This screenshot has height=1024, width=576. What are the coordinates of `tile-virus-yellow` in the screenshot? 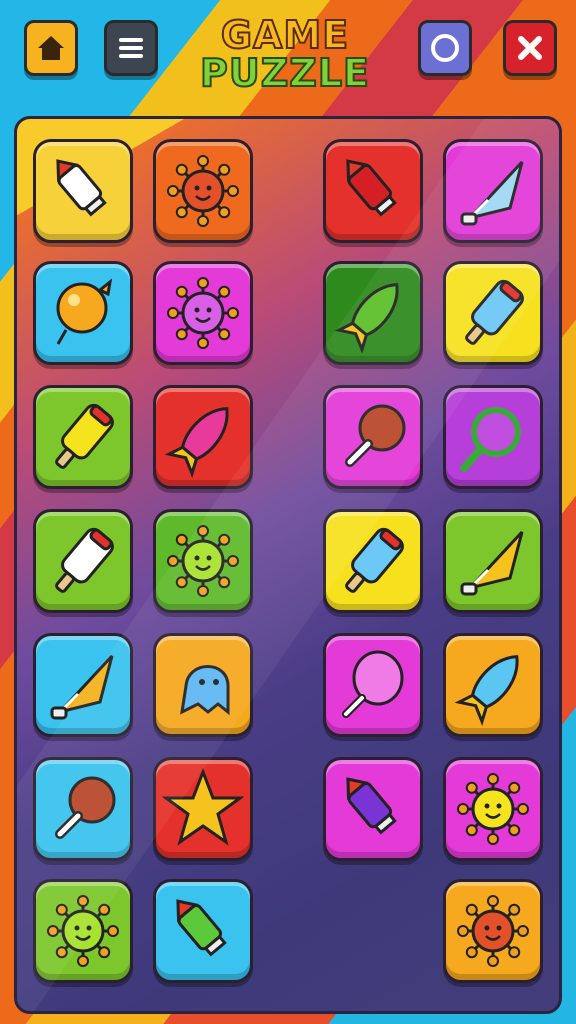 It's located at (493, 809).